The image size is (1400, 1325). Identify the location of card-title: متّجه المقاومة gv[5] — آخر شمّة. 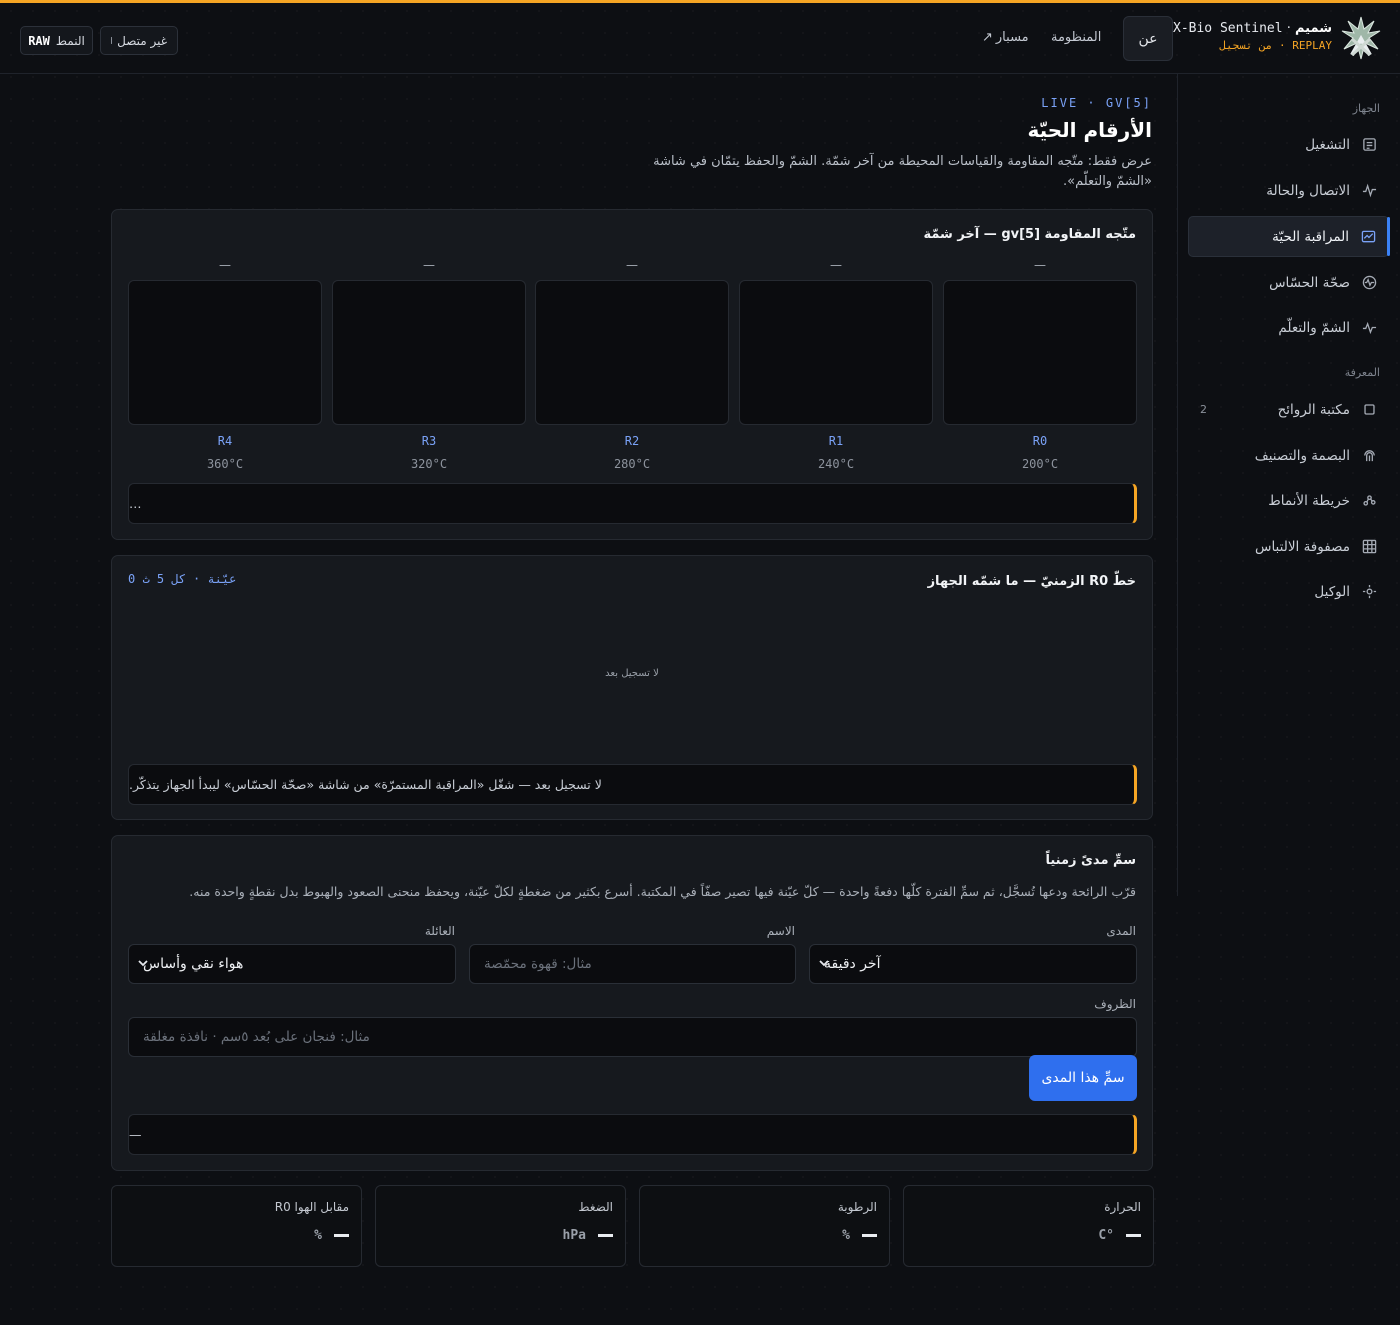
(1029, 234).